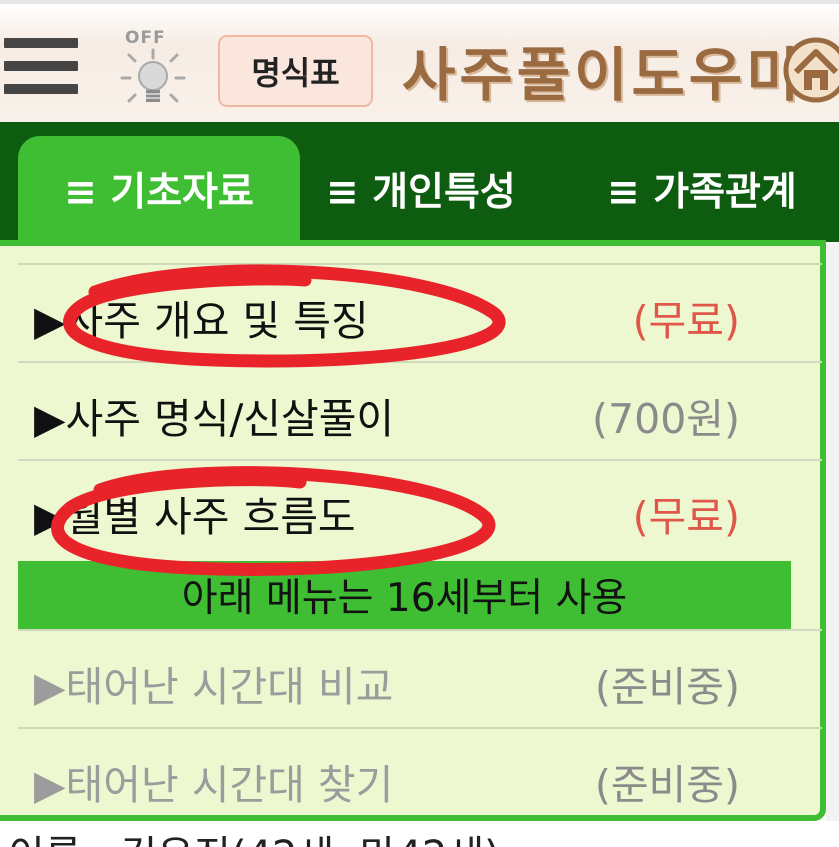 Image resolution: width=839 pixels, height=847 pixels. Describe the element at coordinates (295, 71) in the screenshot. I see `myeongsik-button: 명식표` at that location.